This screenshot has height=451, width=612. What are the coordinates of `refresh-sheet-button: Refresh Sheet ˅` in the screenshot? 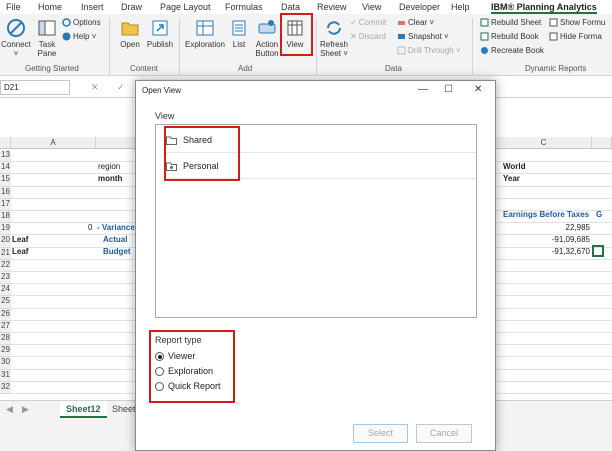 It's located at (334, 38).